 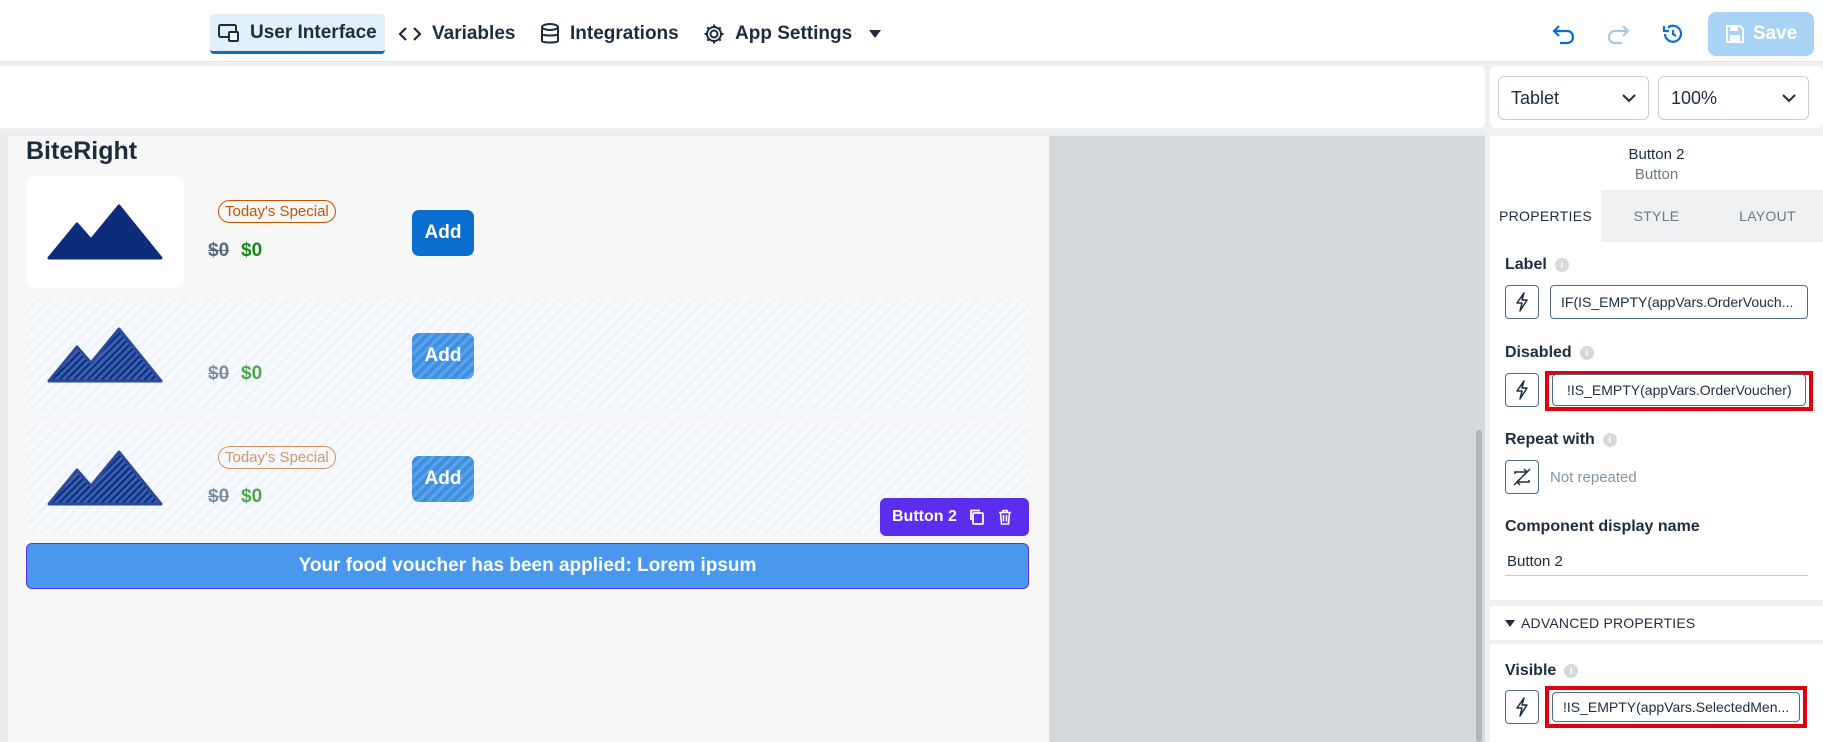 What do you see at coordinates (1679, 390) in the screenshot?
I see `disabled-formula-field: !IS_EMPTY(appVars.OrderVoucher)` at bounding box center [1679, 390].